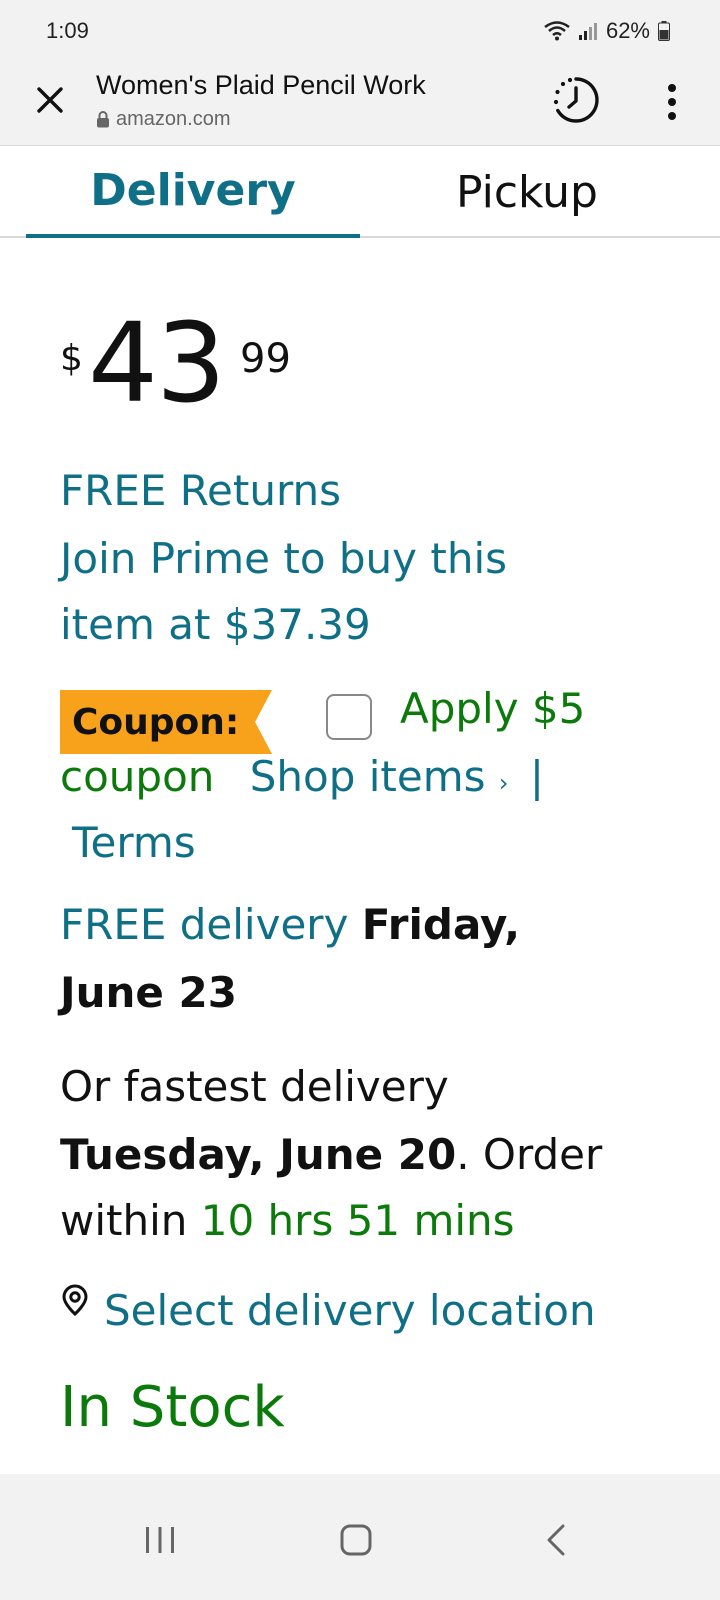 This screenshot has width=720, height=1600. What do you see at coordinates (71, 358) in the screenshot?
I see `price-symbol: $` at bounding box center [71, 358].